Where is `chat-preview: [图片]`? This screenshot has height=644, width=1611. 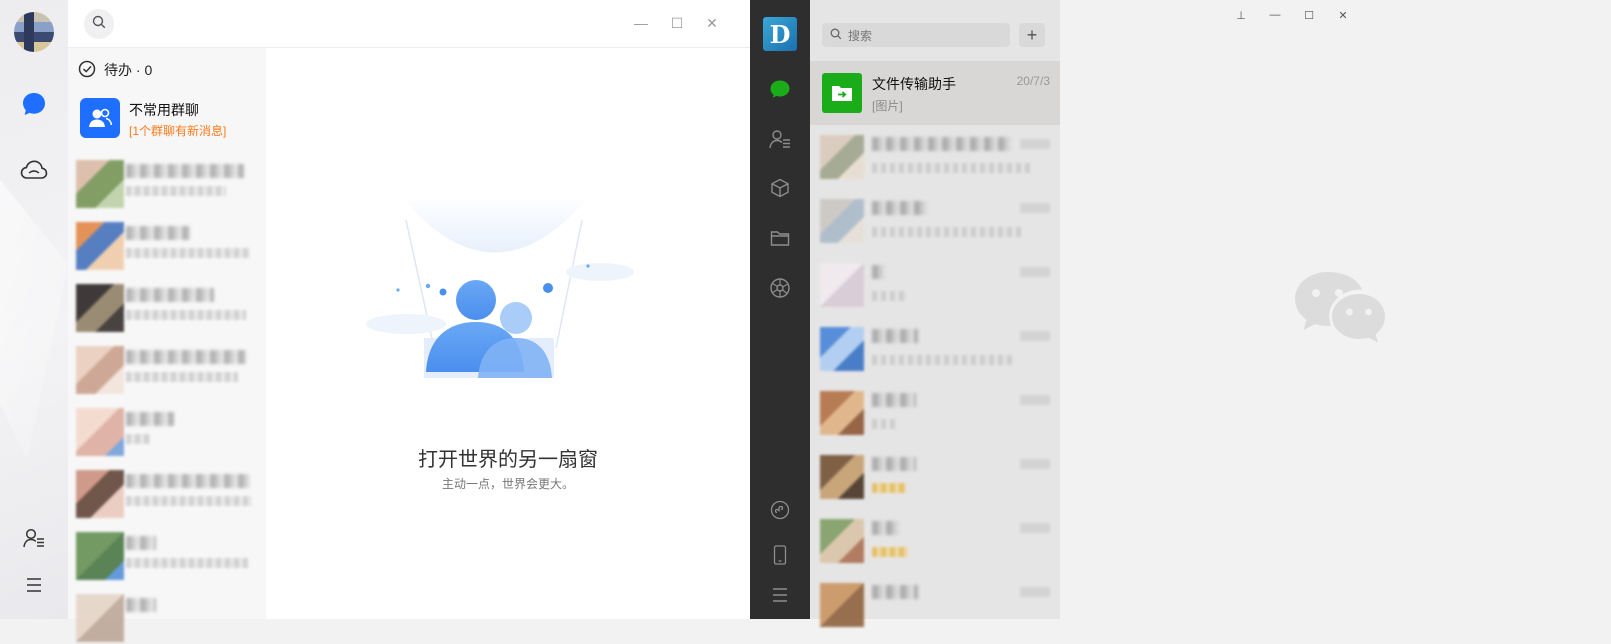
chat-preview: [图片] is located at coordinates (887, 106).